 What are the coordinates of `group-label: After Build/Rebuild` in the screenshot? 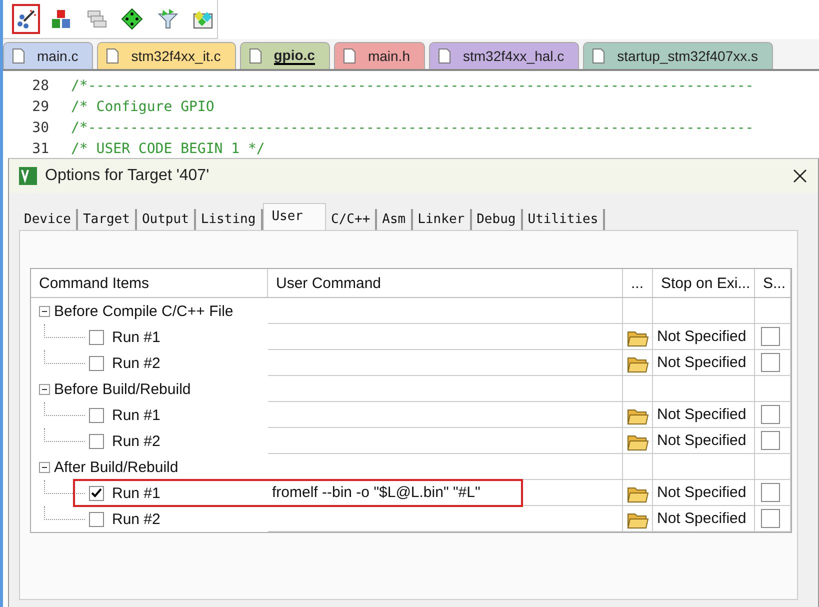 It's located at (116, 467).